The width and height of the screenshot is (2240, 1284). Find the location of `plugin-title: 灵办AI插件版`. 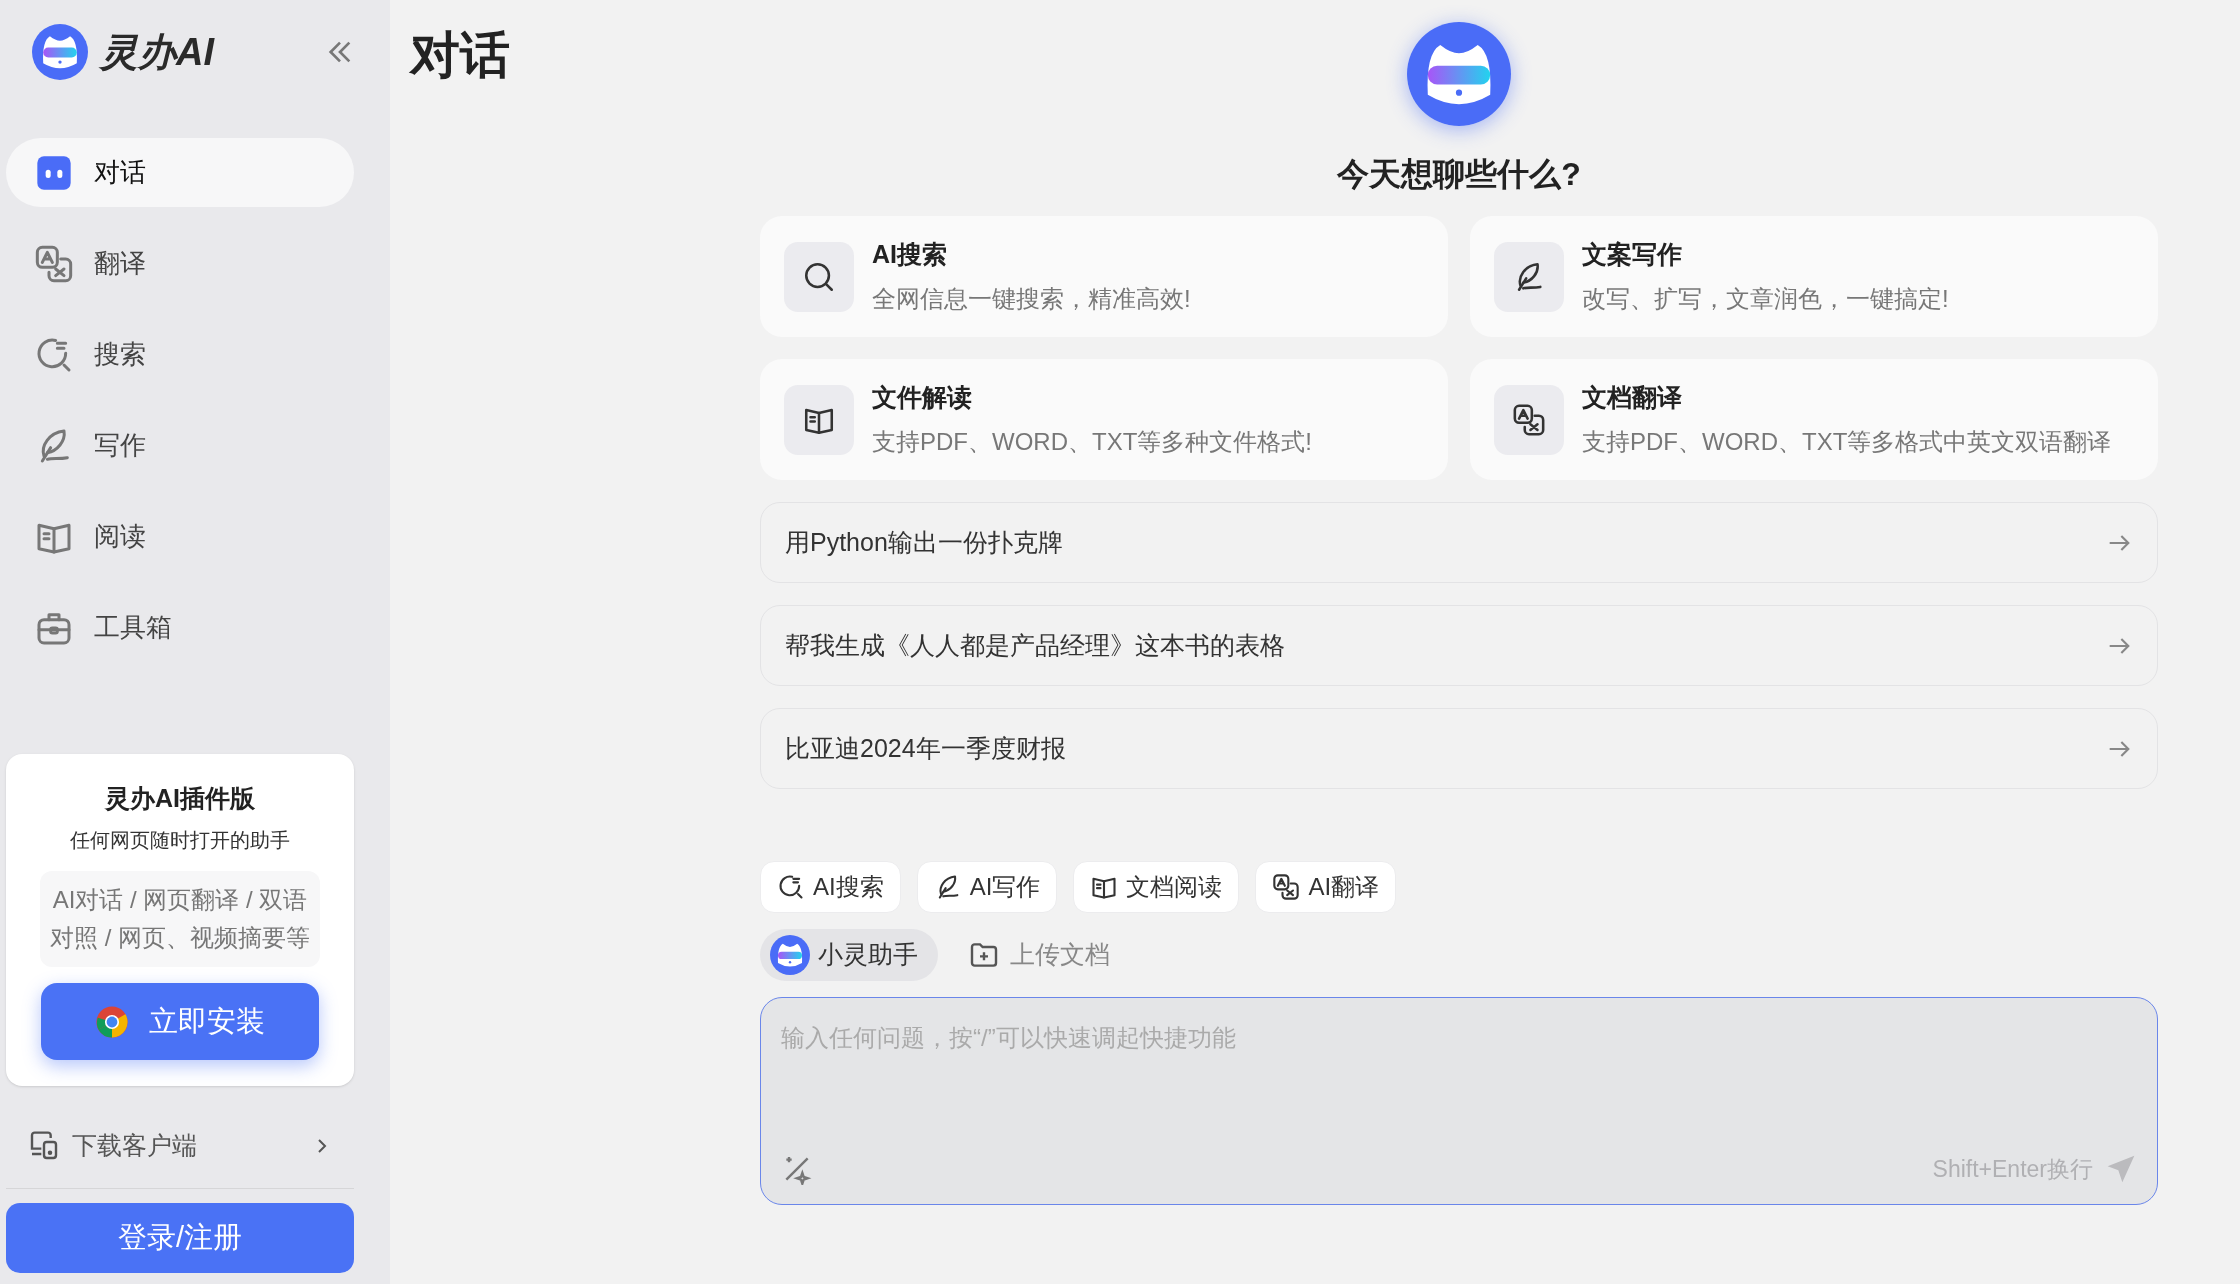

plugin-title: 灵办AI插件版 is located at coordinates (180, 798).